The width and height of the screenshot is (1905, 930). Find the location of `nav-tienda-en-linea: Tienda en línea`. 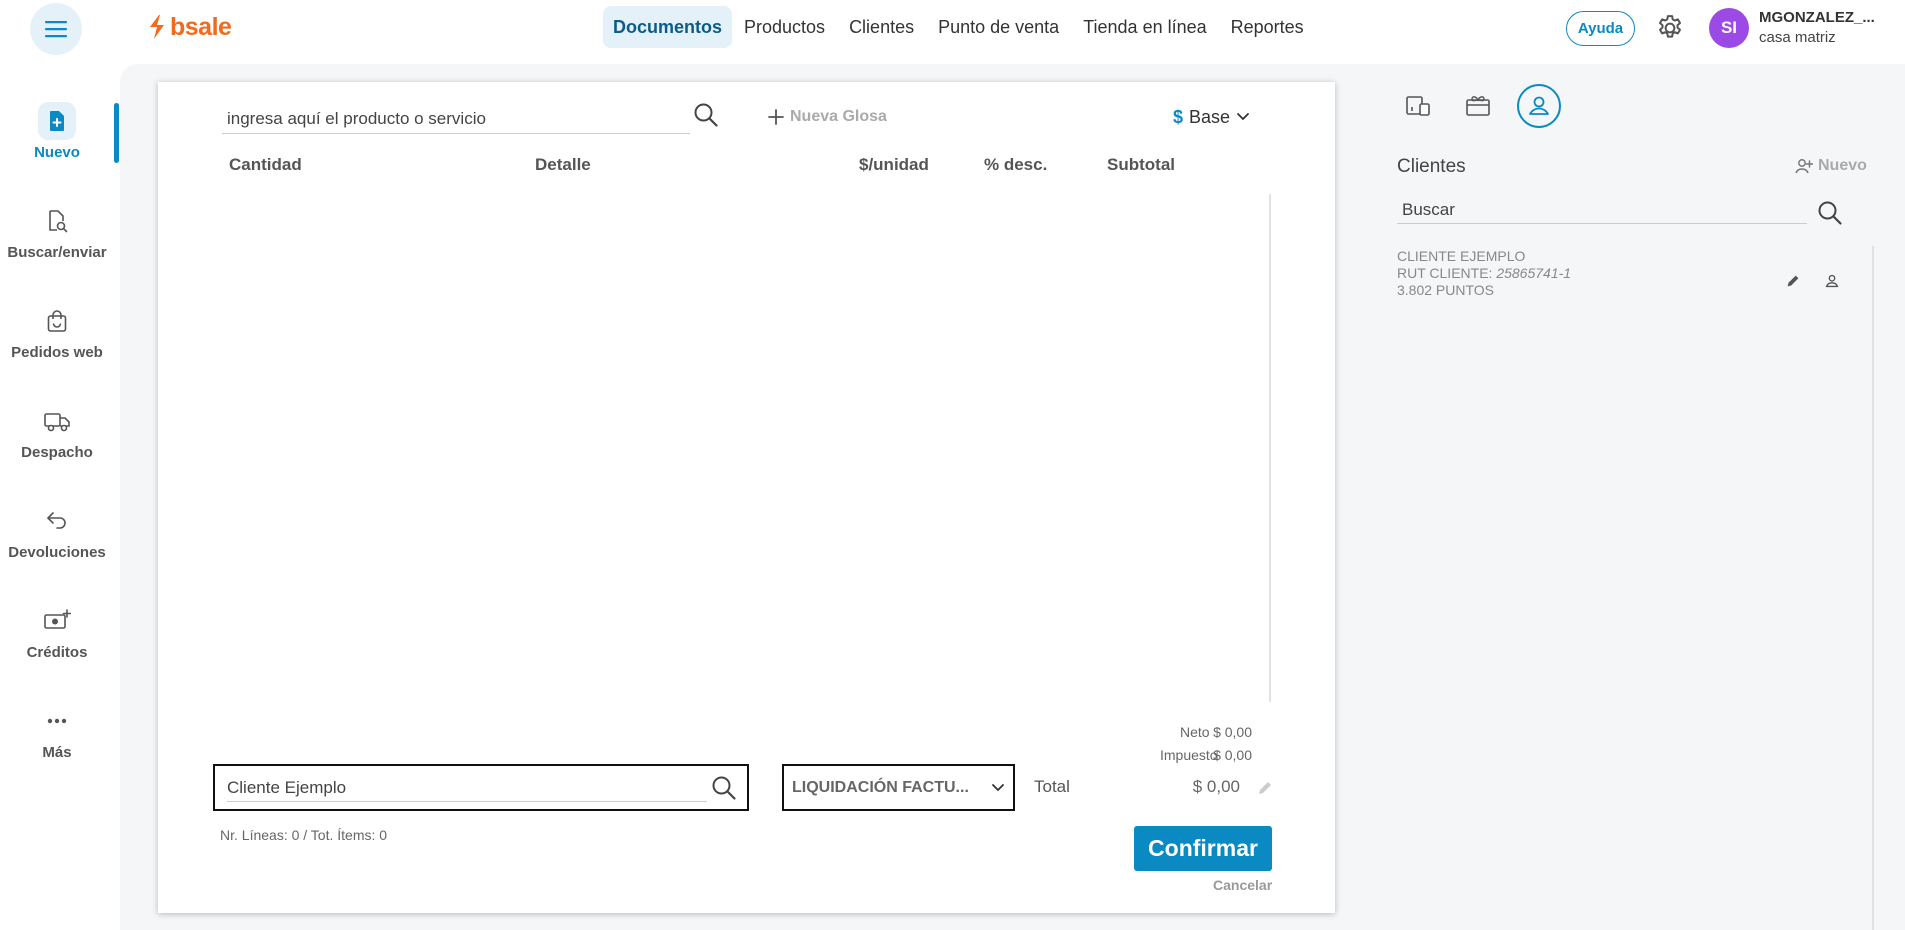

nav-tienda-en-linea: Tienda en línea is located at coordinates (1144, 27).